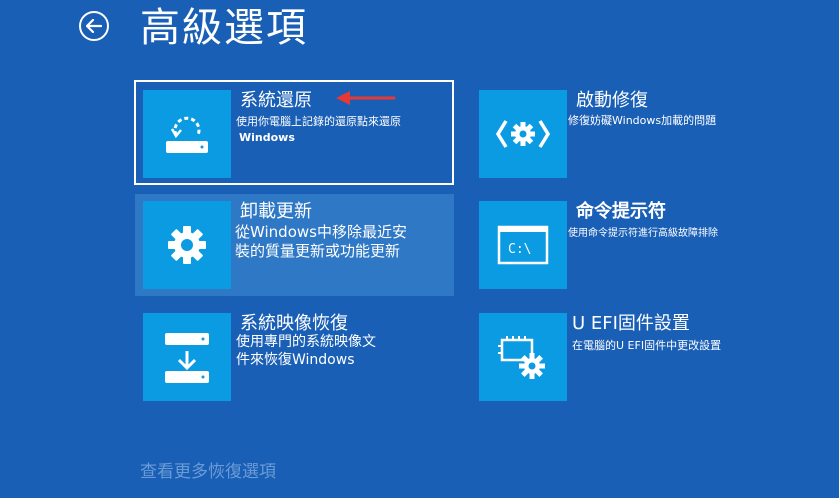 The height and width of the screenshot is (498, 839). Describe the element at coordinates (318, 121) in the screenshot. I see `tile-description: 使用你電腦上記錄的還原點來還原` at that location.